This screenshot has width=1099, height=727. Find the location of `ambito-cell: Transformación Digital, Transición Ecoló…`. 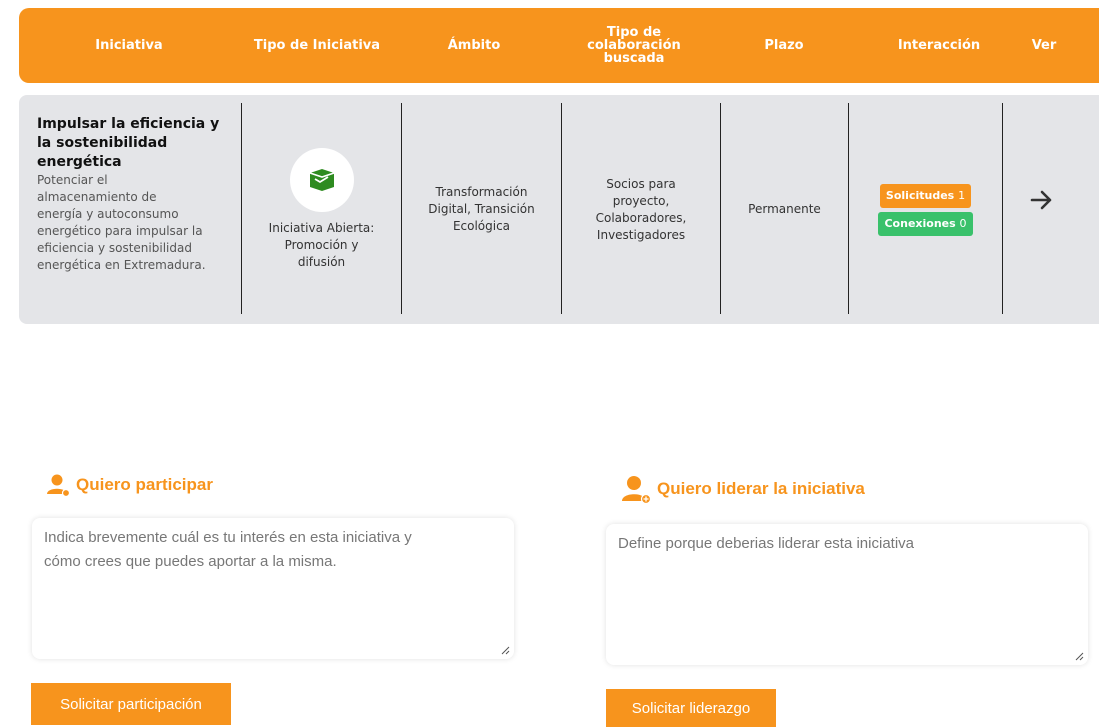

ambito-cell: Transformación Digital, Transición Ecoló… is located at coordinates (481, 209).